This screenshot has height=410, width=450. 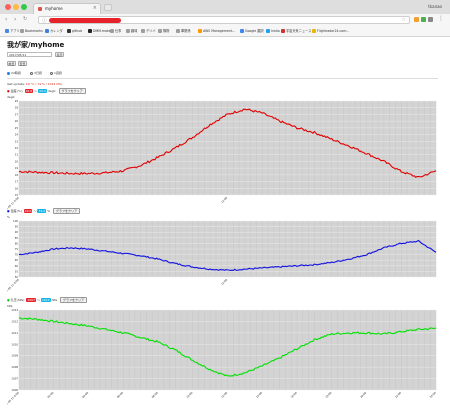 What do you see at coordinates (13, 285) in the screenshot?
I see `x-tick-label: 2017-05-11 0:00` at bounding box center [13, 285].